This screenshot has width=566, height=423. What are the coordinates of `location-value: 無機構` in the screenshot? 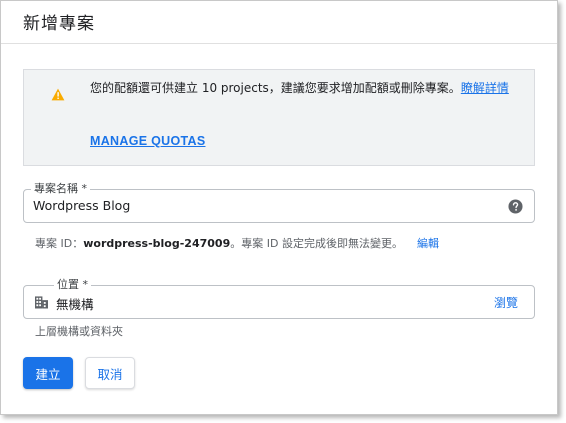 It's located at (75, 304).